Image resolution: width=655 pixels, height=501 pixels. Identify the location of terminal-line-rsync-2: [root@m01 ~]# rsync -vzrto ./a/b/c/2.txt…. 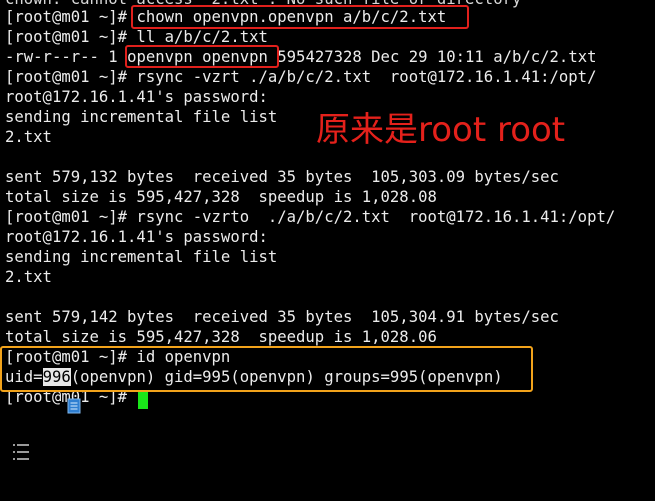
(310, 217).